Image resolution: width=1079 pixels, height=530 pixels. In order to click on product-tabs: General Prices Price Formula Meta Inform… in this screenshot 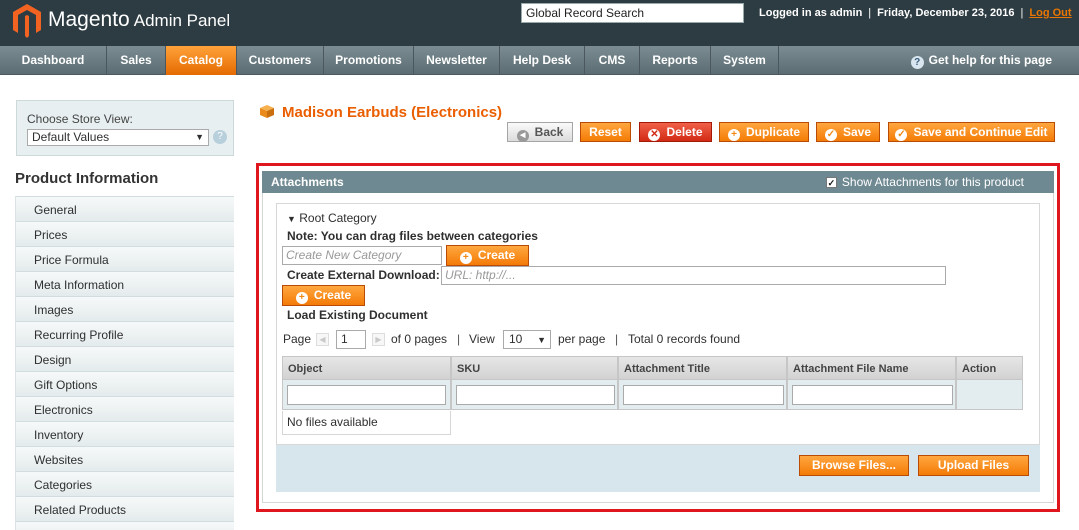, I will do `click(124, 363)`.